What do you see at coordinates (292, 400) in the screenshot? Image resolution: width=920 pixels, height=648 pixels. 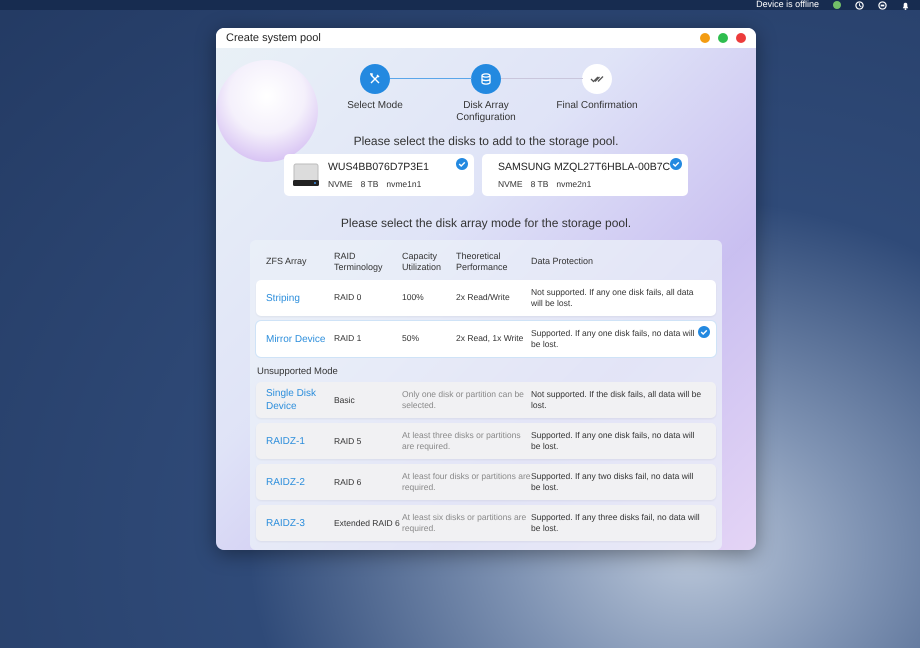 I see `mode-name: Single Disk Device` at bounding box center [292, 400].